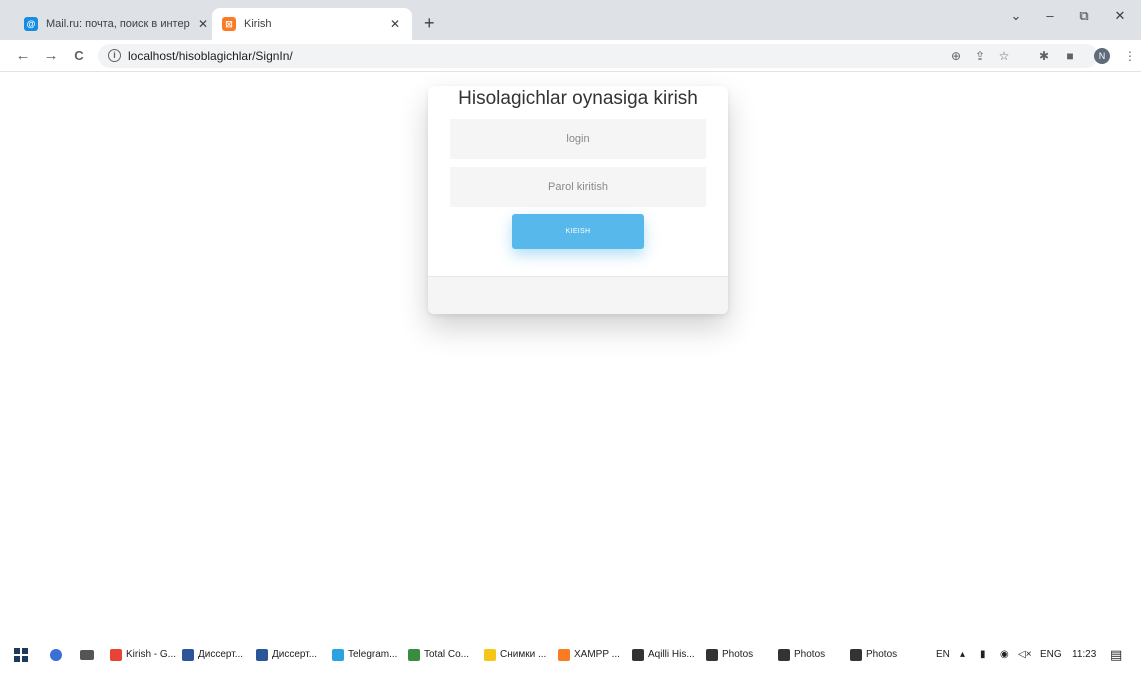  What do you see at coordinates (1084, 654) in the screenshot?
I see `clock: 11:23` at bounding box center [1084, 654].